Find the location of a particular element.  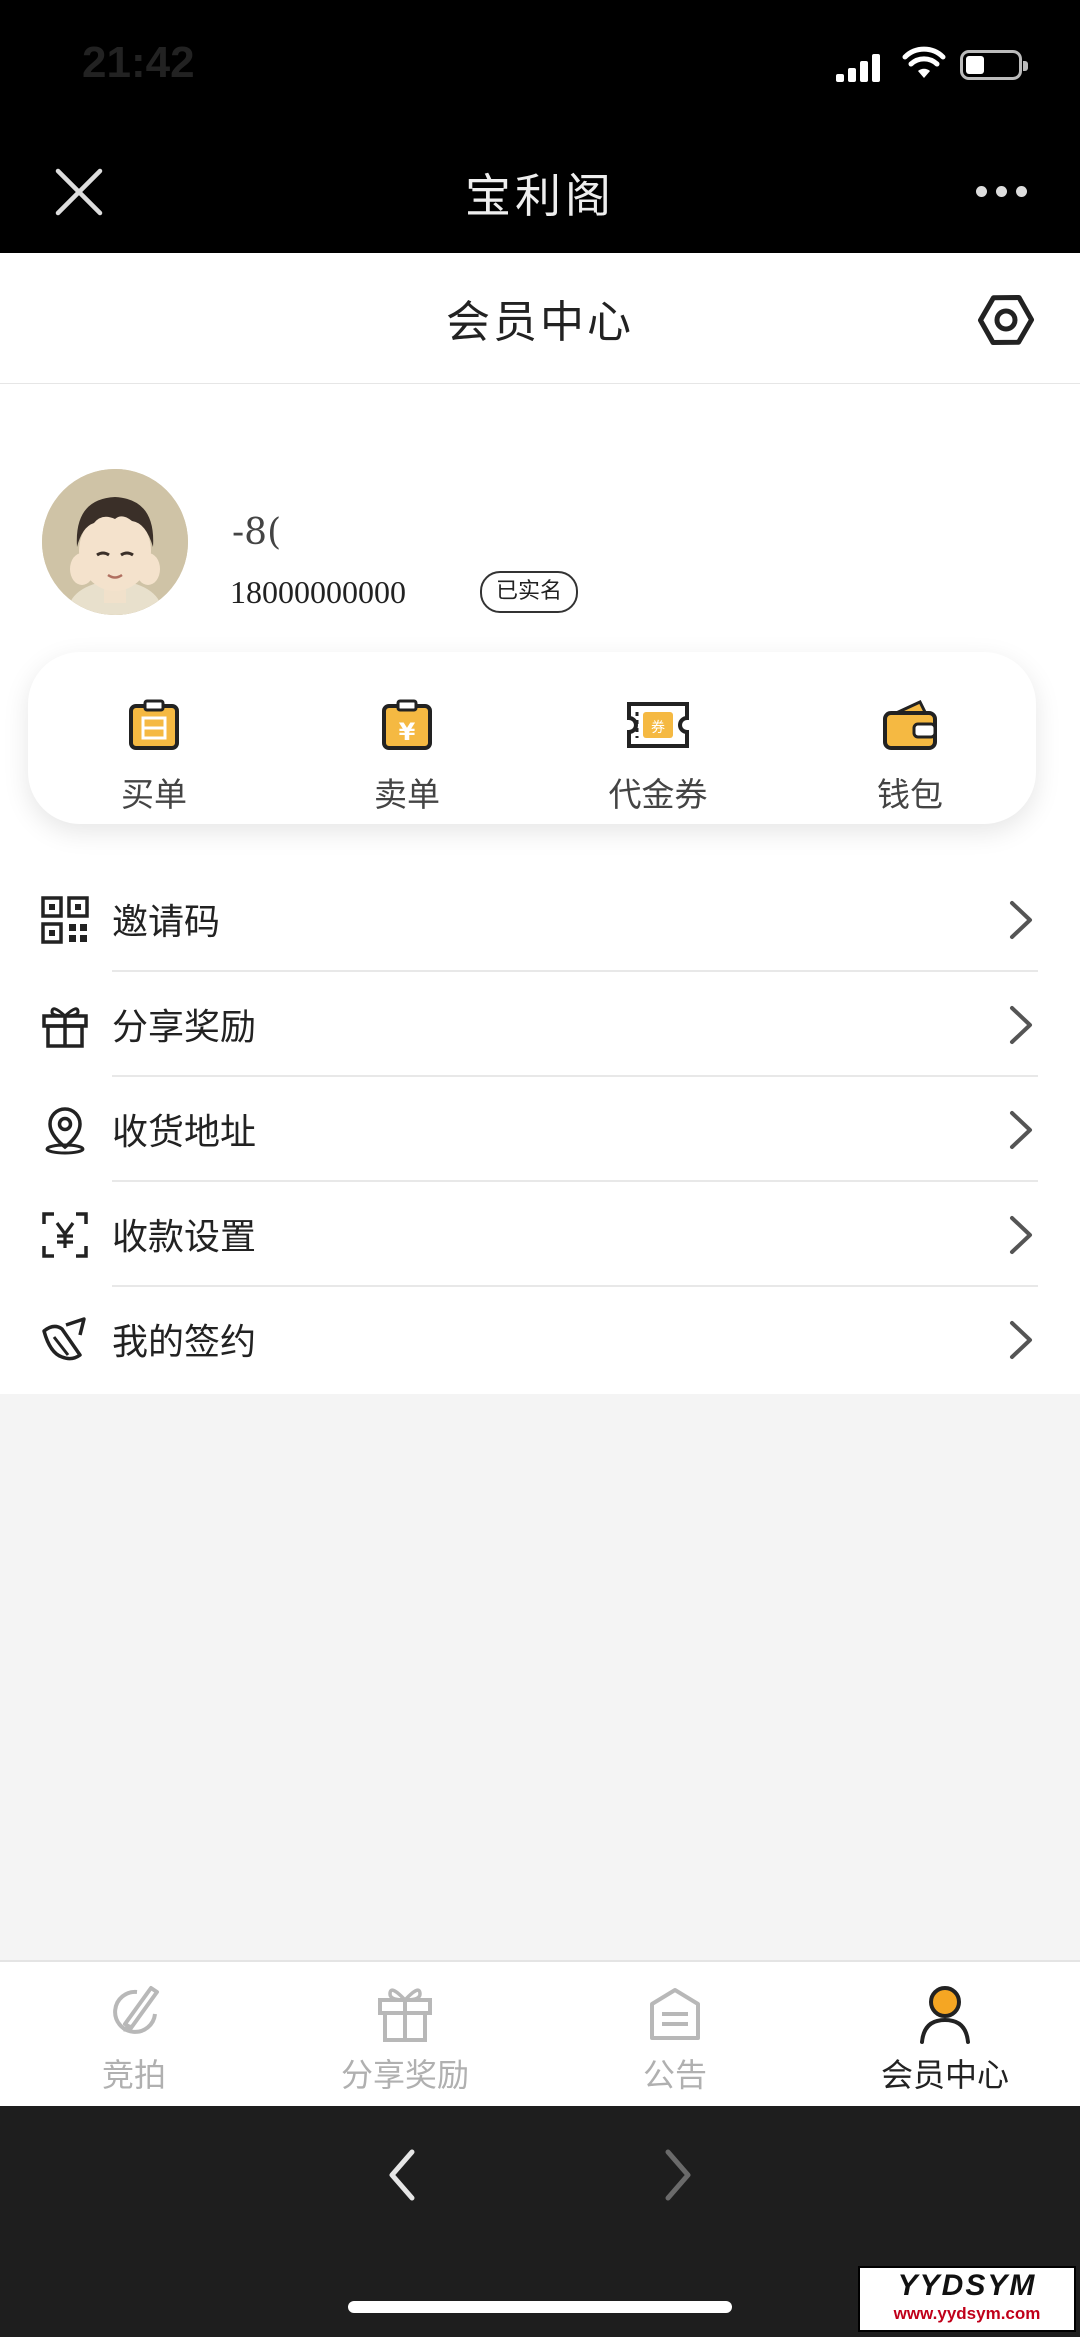

watermark-url: www.yydsym.com is located at coordinates (967, 2313).